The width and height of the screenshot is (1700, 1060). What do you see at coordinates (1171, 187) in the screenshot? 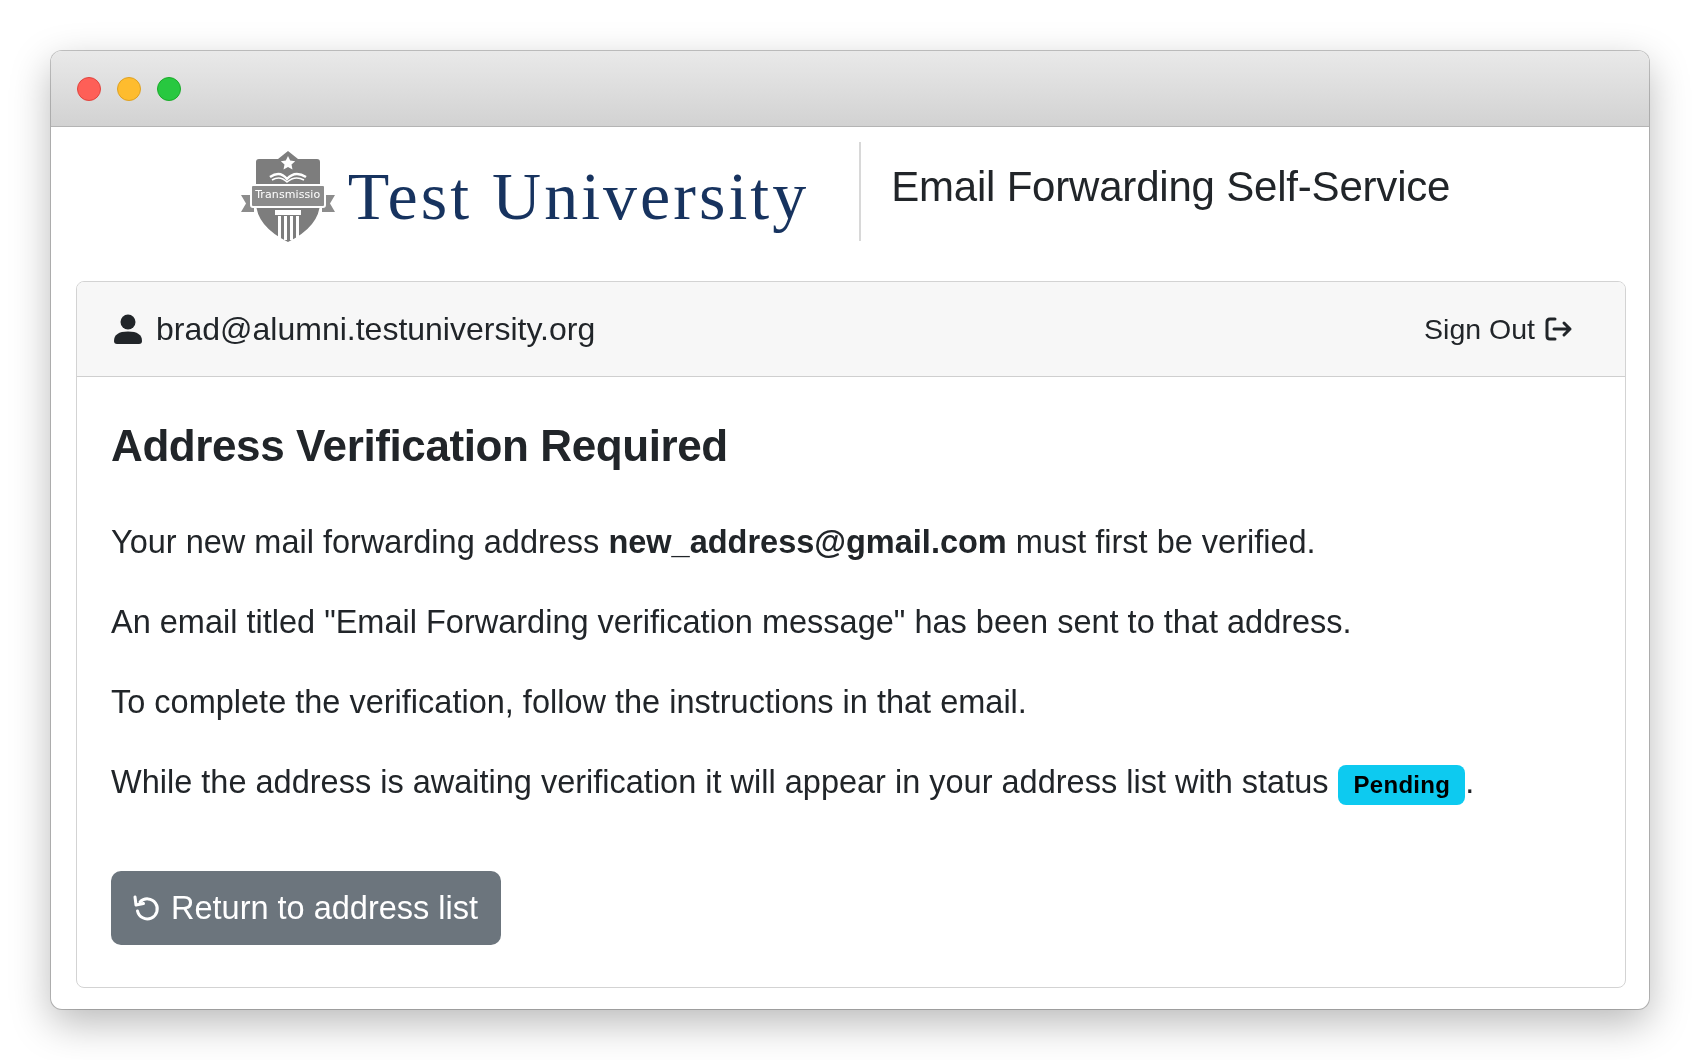
I see `site-title: Email Forwarding Self-Service` at bounding box center [1171, 187].